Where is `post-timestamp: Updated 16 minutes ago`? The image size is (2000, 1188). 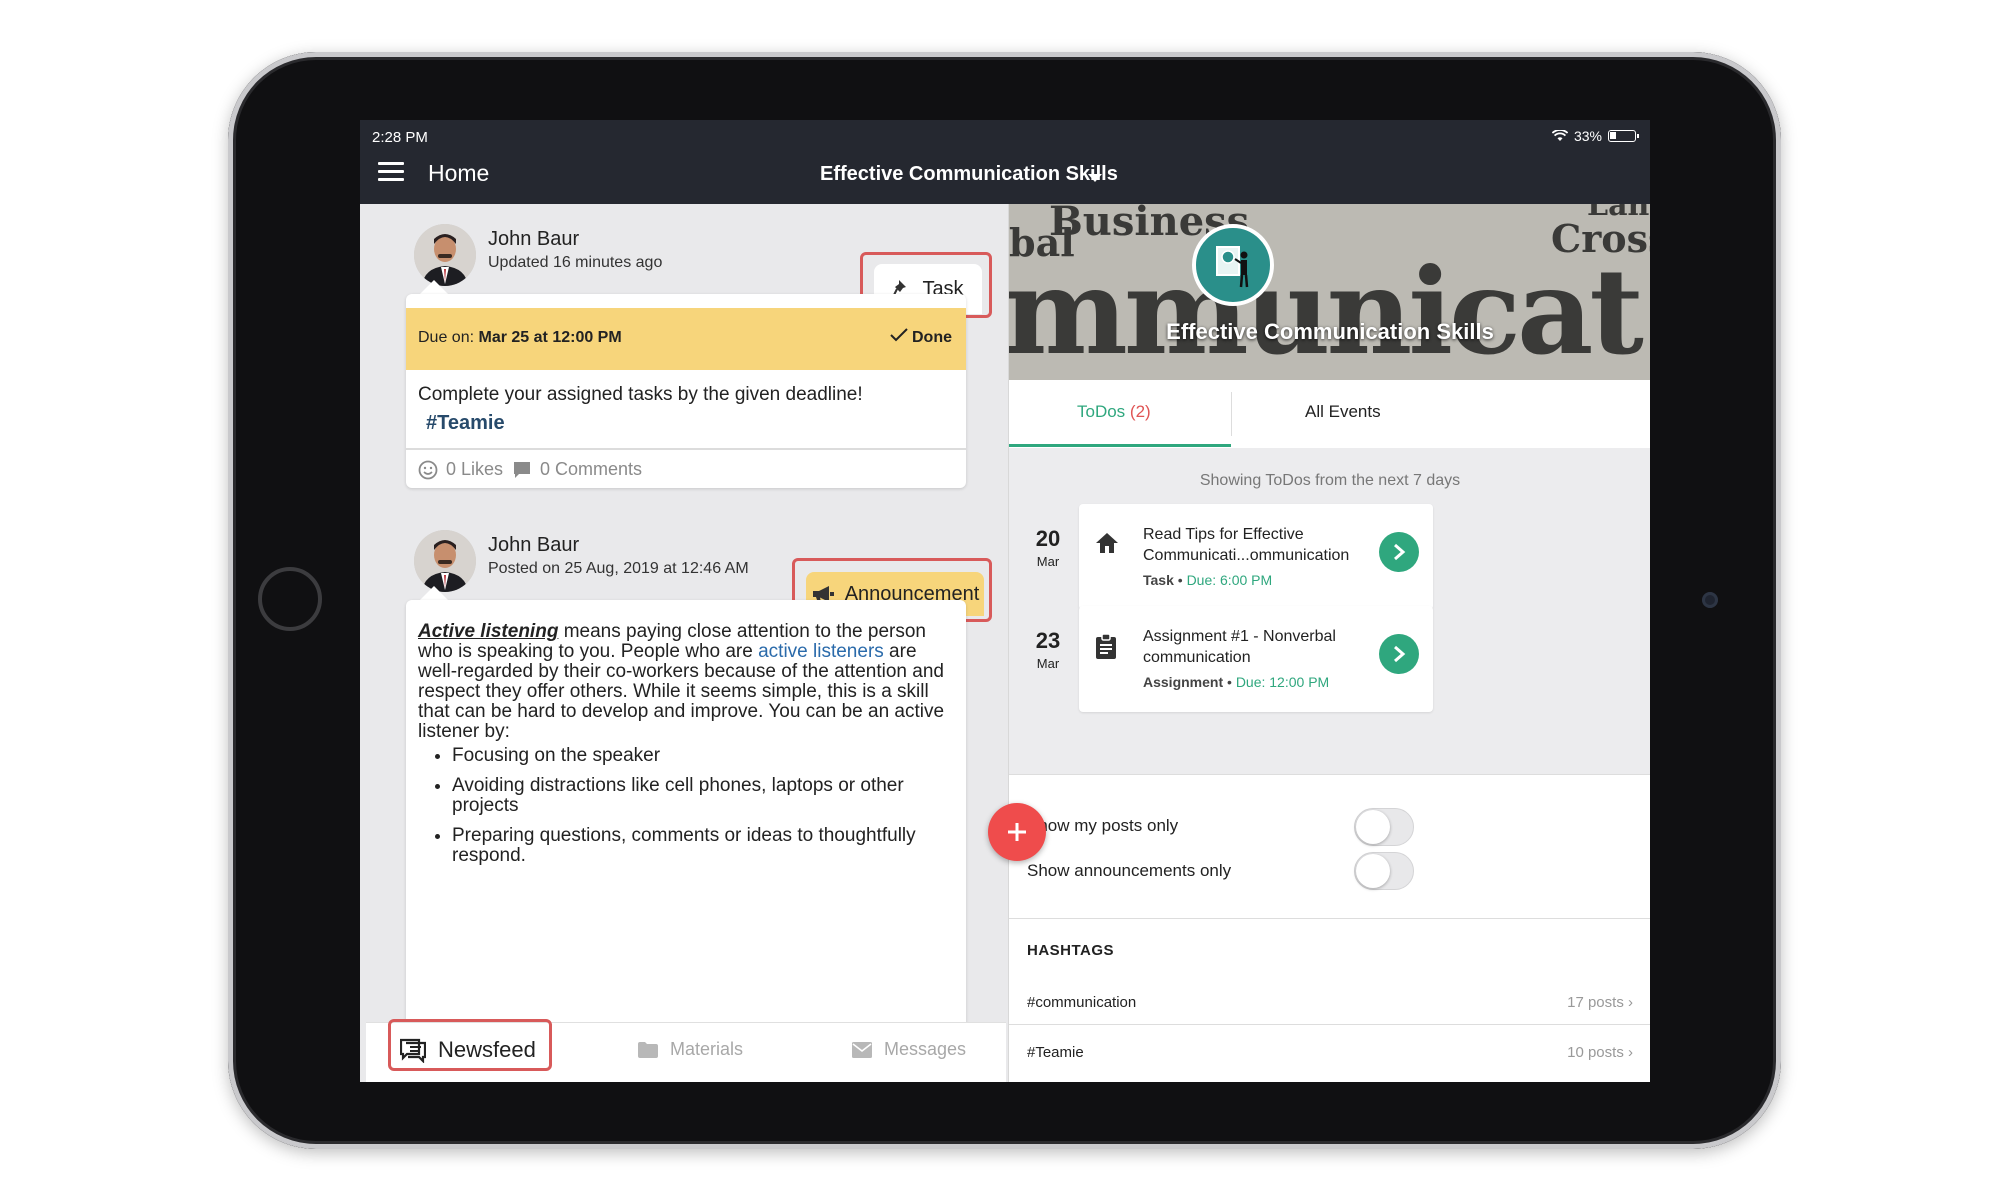 post-timestamp: Updated 16 minutes ago is located at coordinates (575, 262).